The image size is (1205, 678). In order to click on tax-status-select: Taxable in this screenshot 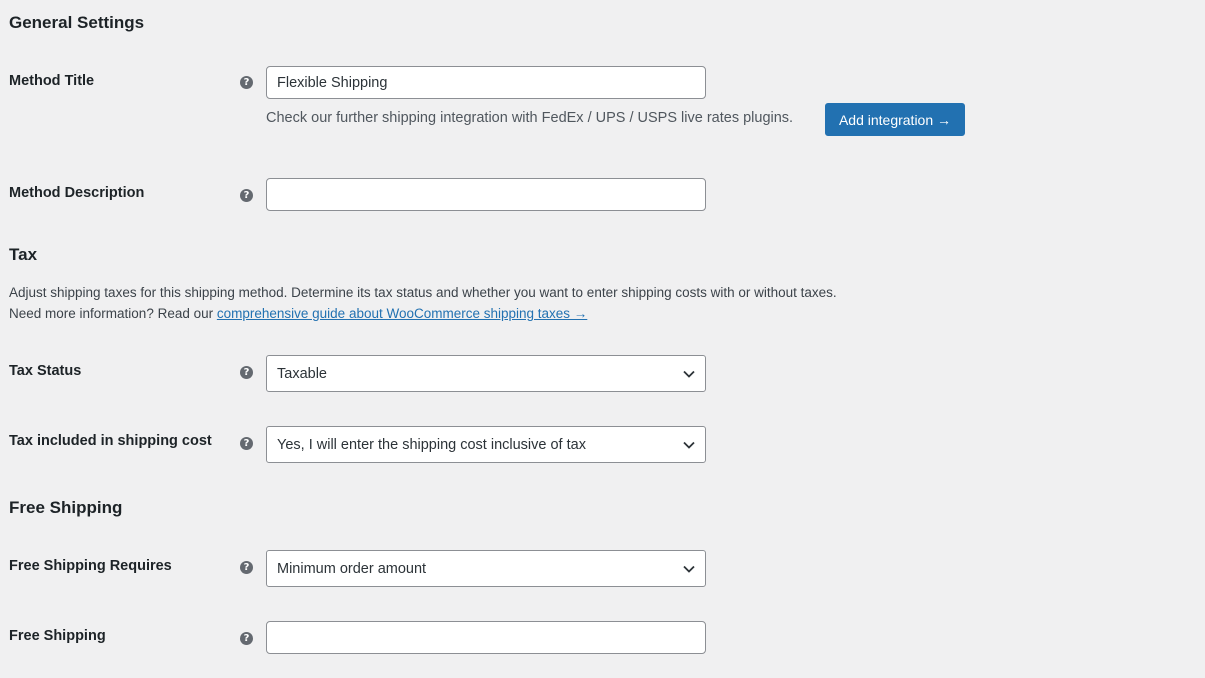, I will do `click(486, 373)`.